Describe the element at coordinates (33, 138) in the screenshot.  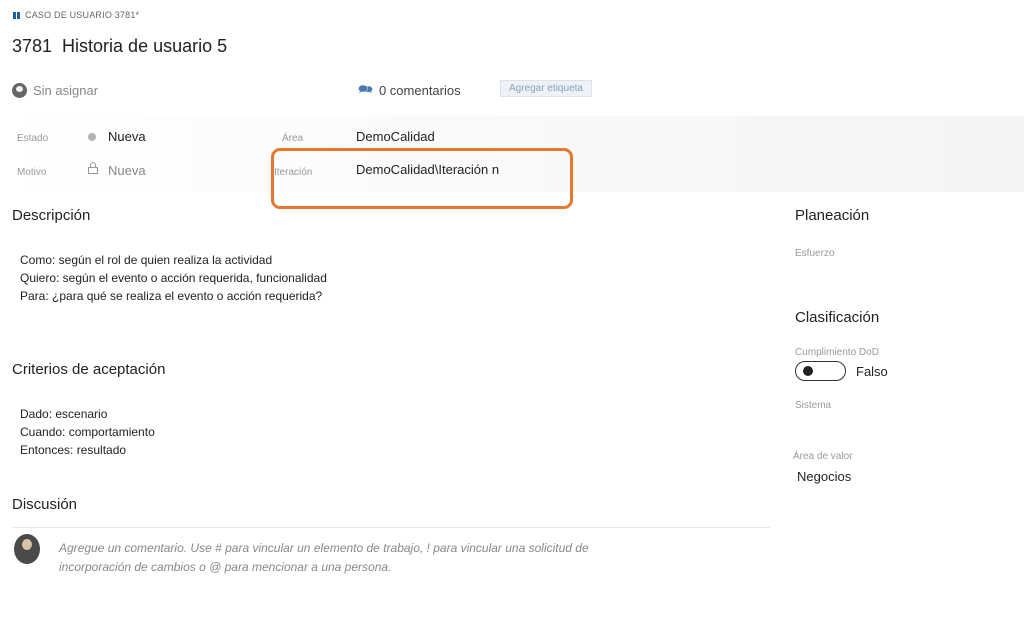
I see `estado-label: Estado` at that location.